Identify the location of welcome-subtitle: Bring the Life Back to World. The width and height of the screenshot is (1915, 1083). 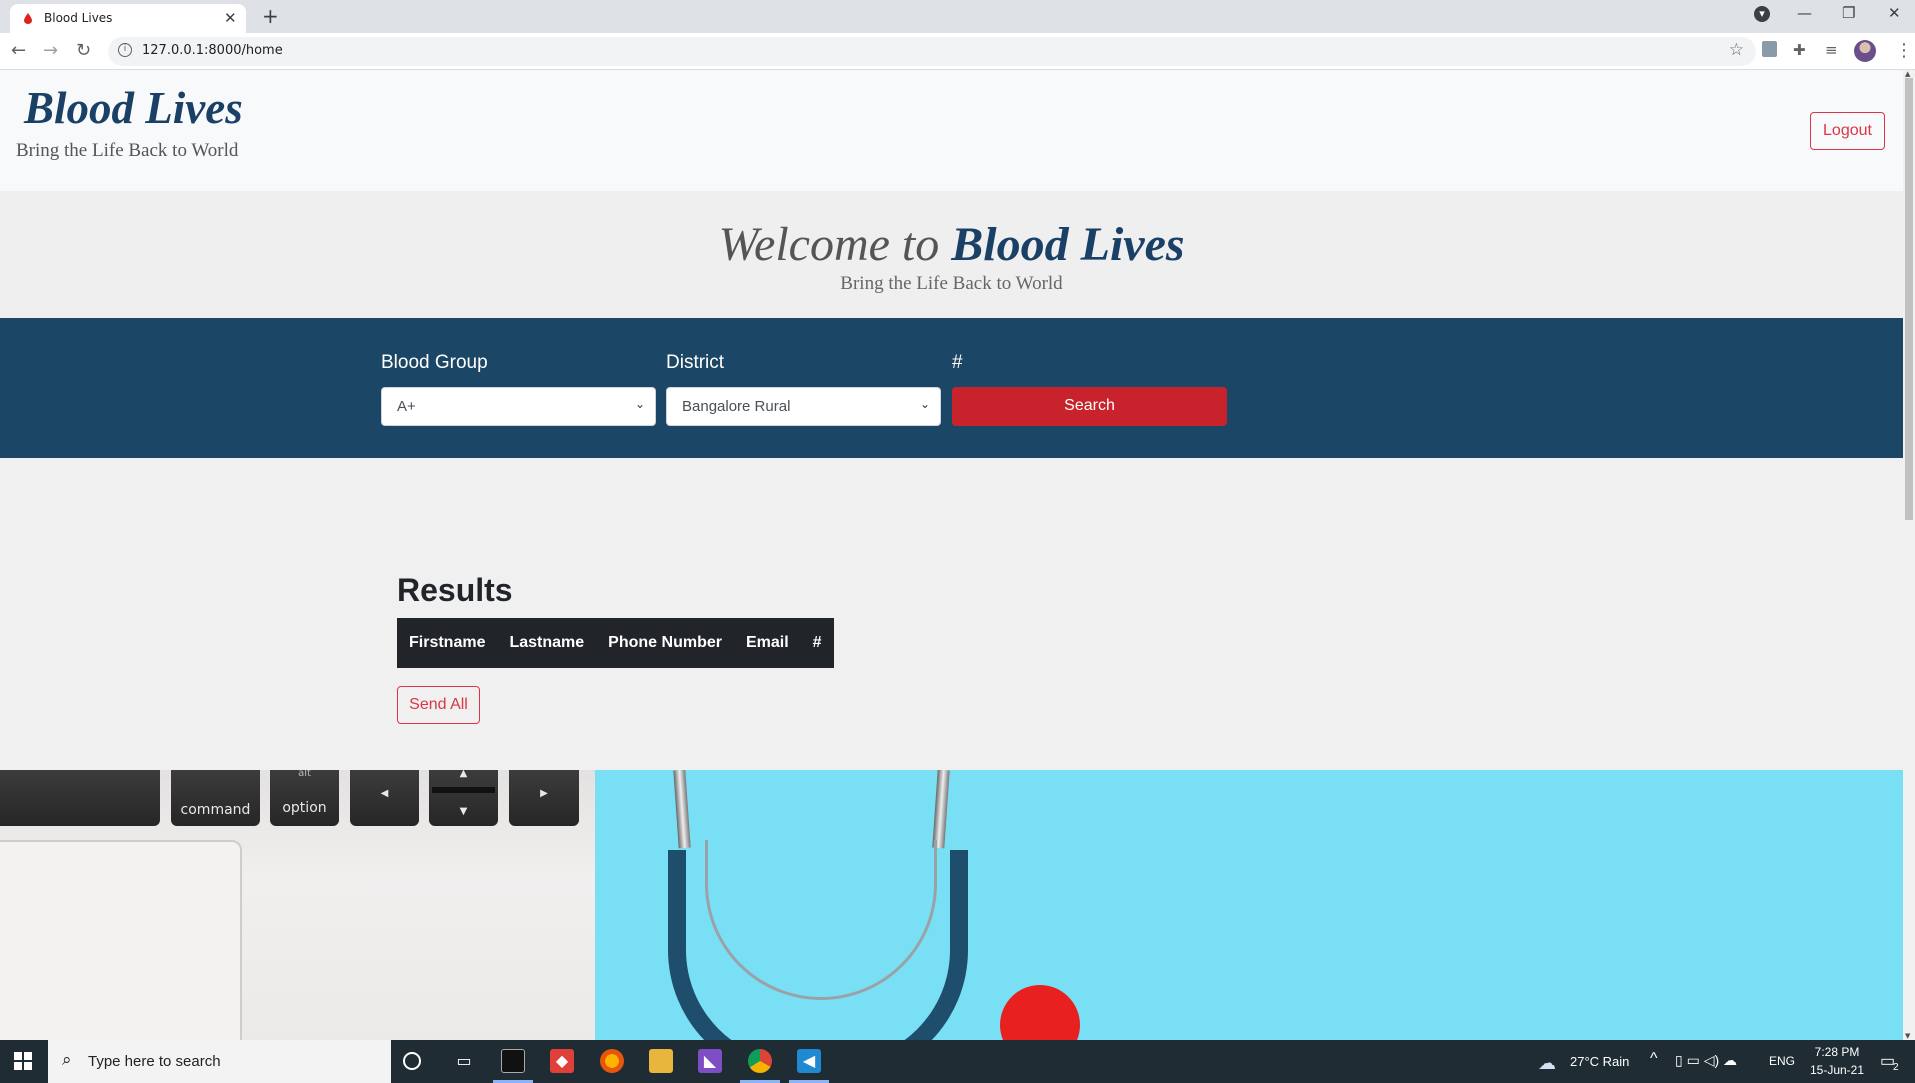
(951, 283).